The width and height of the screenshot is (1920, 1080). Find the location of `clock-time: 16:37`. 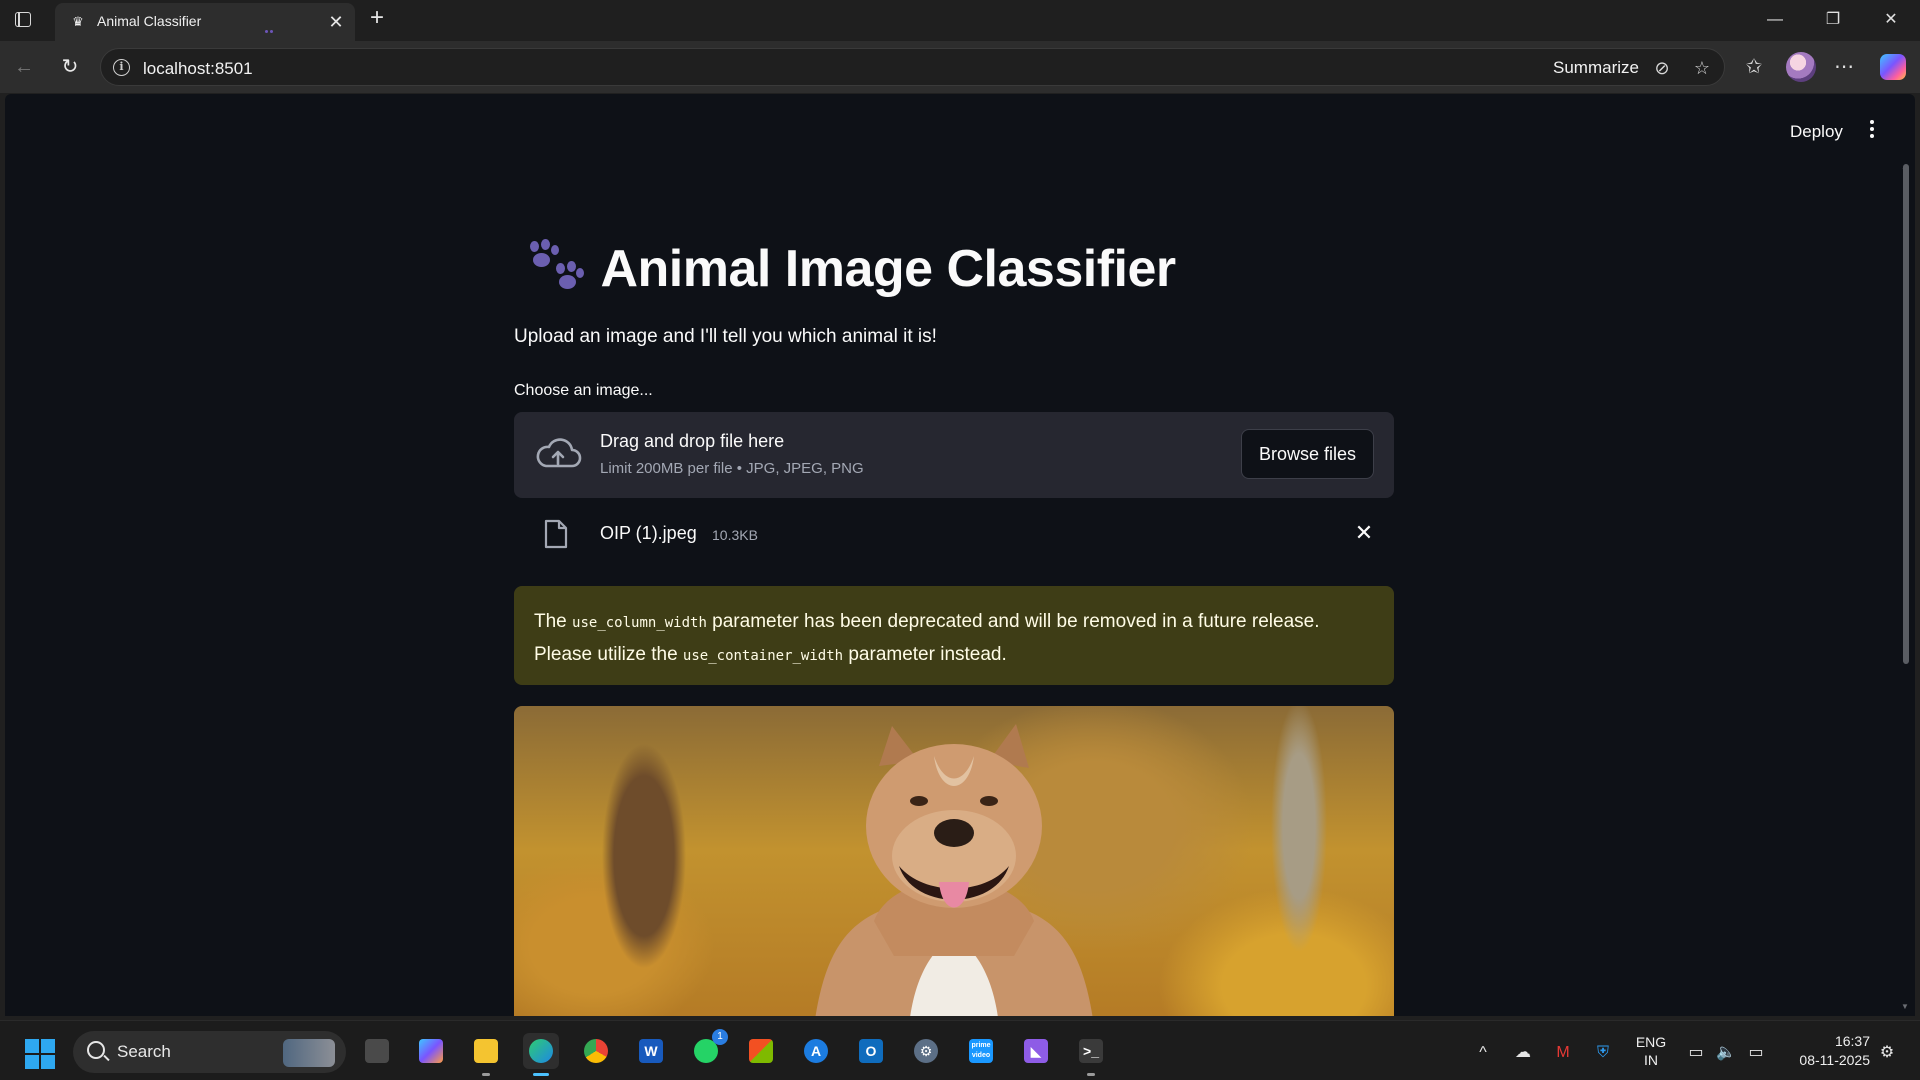

clock-time: 16:37 is located at coordinates (1852, 1041).